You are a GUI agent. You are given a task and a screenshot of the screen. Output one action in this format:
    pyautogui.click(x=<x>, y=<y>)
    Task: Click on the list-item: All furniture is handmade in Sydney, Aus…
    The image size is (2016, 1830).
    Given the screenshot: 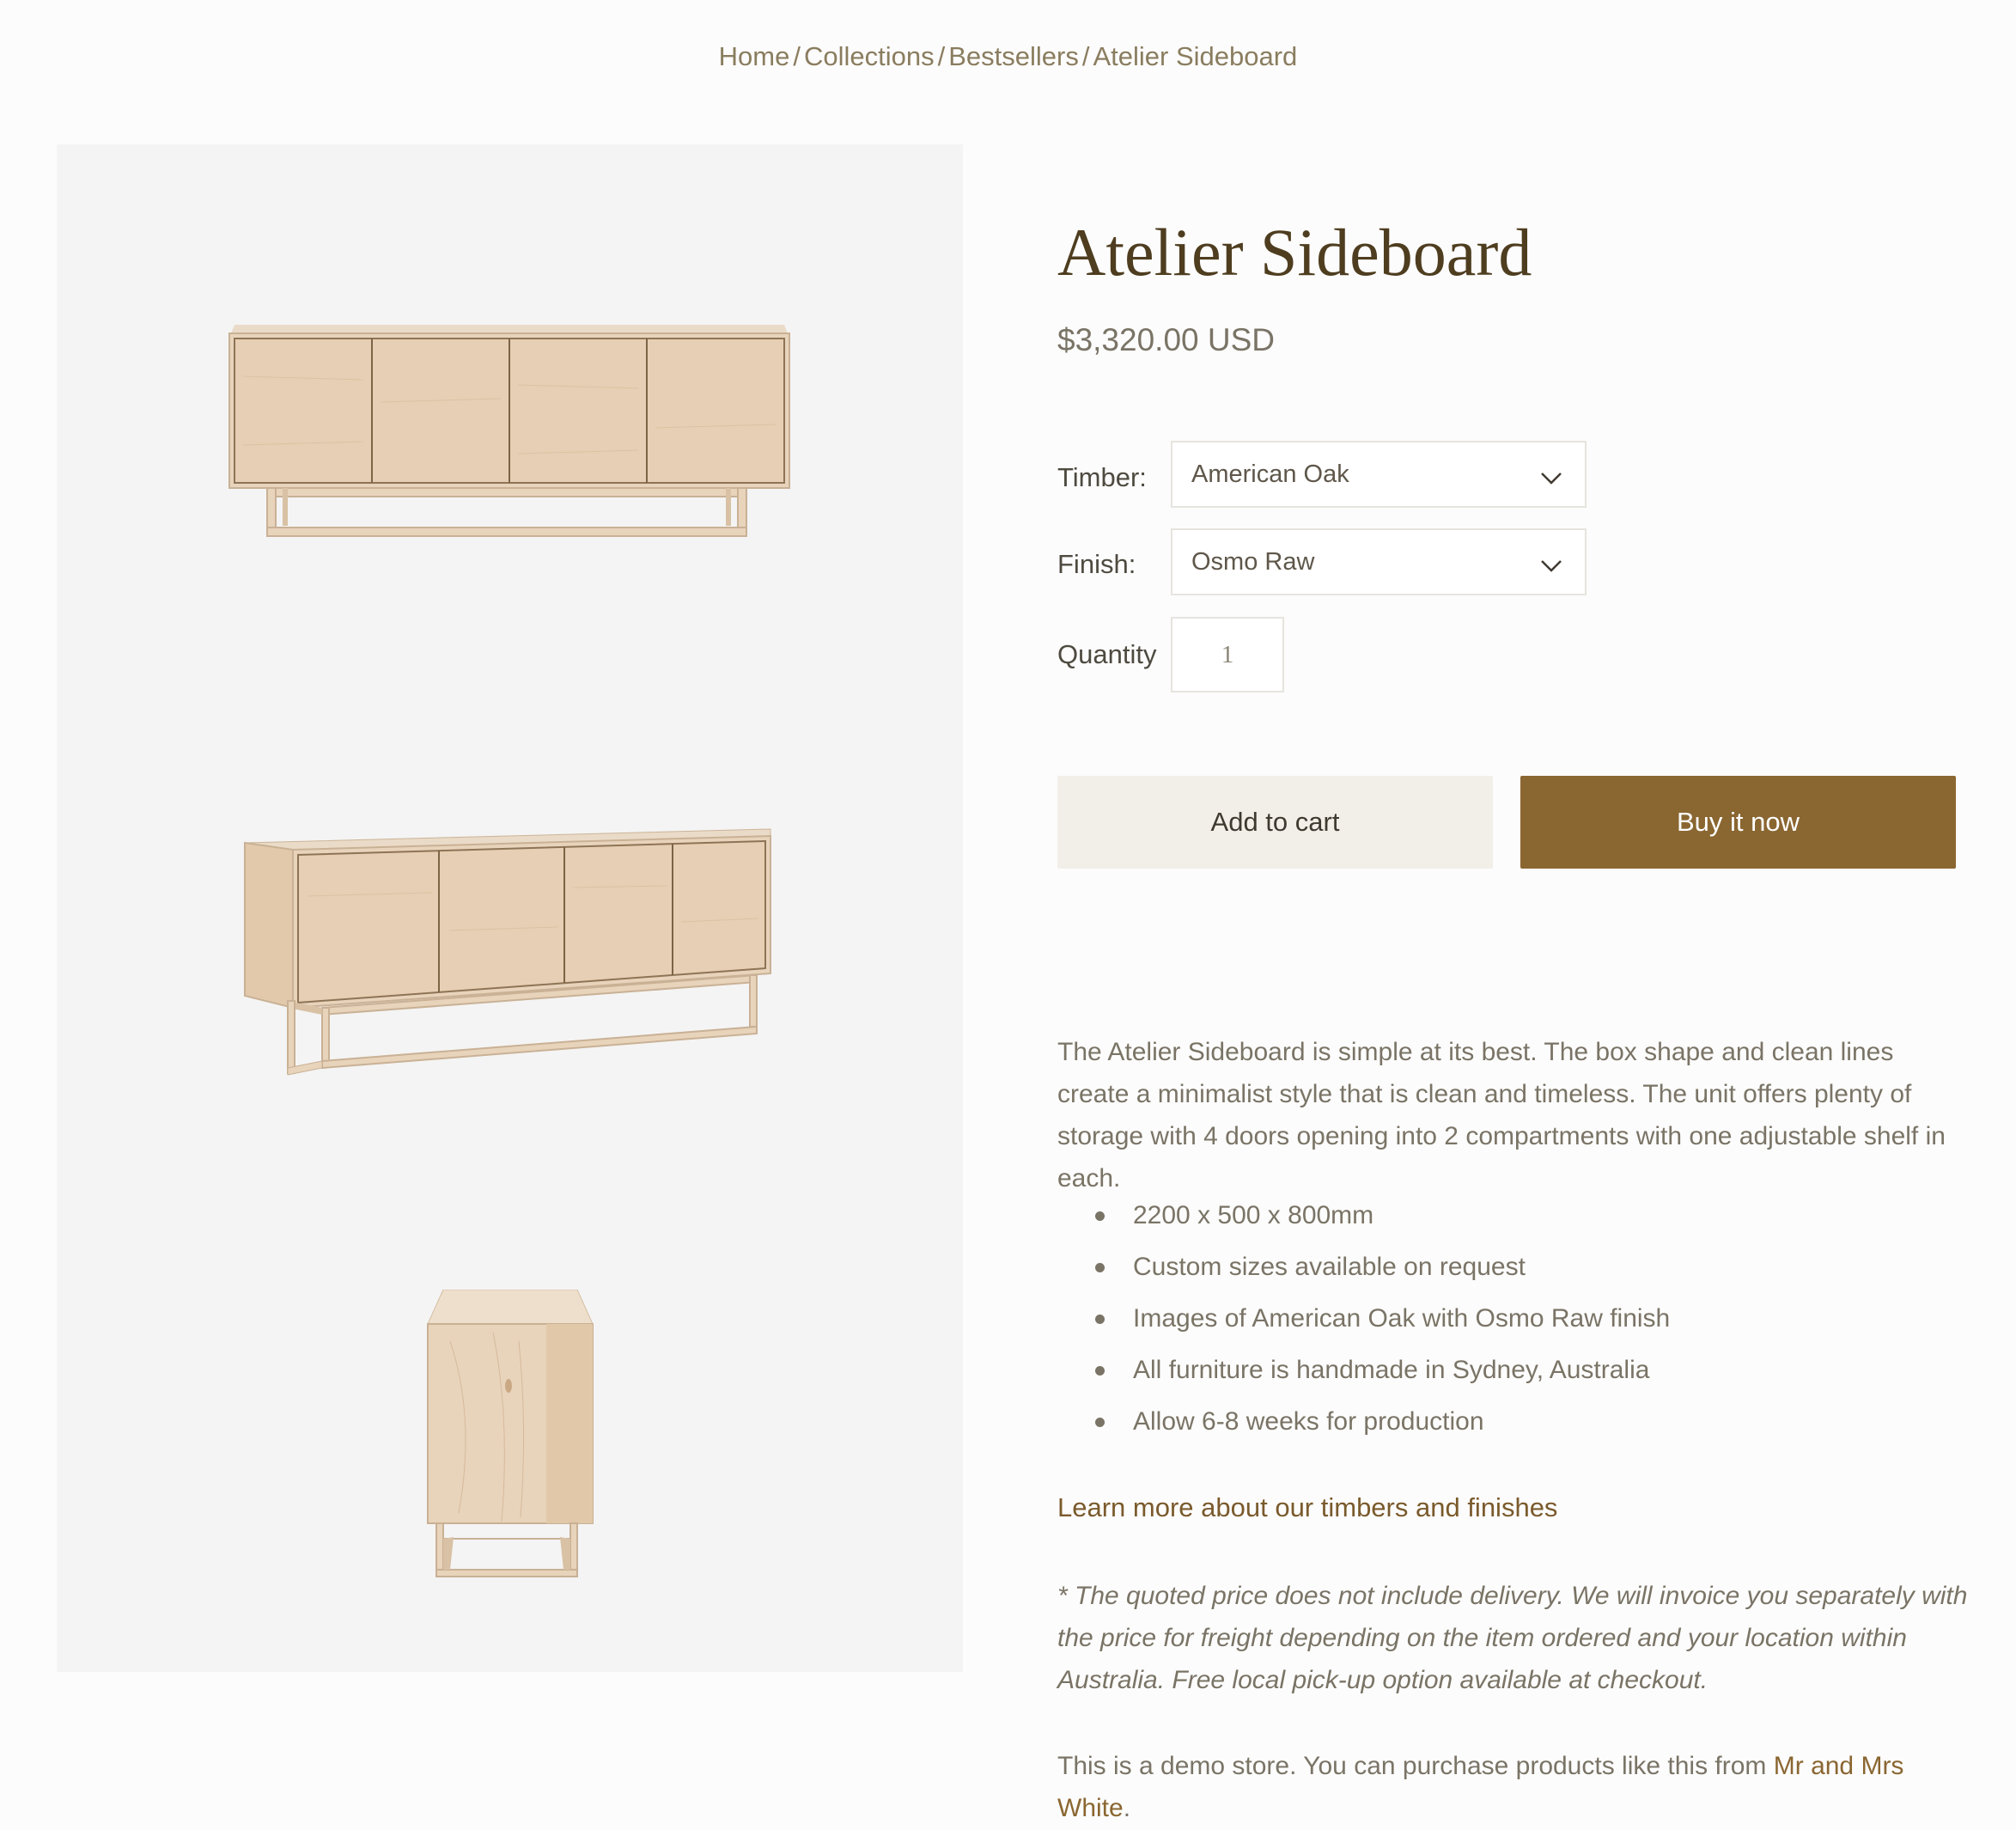 What is the action you would take?
    pyautogui.click(x=1363, y=1379)
    